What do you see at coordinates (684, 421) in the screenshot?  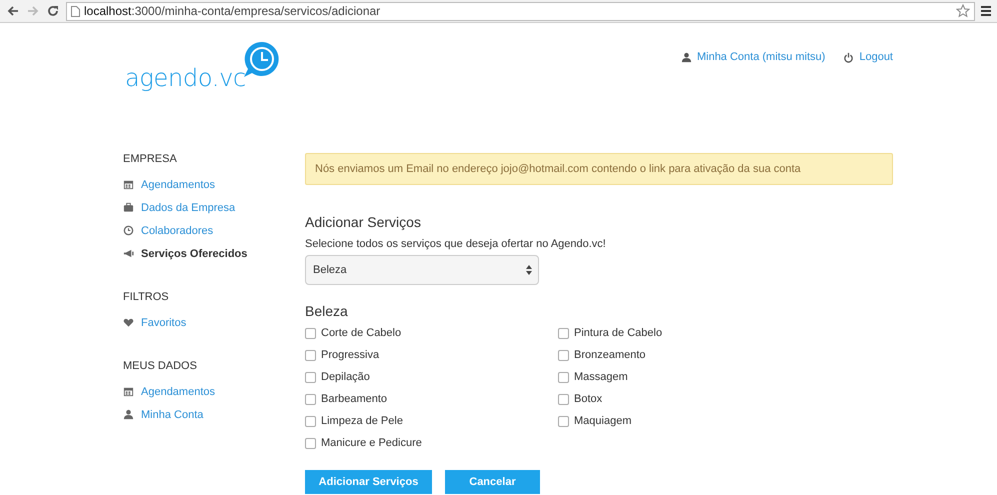 I see `service-checkbox: Maquiagem` at bounding box center [684, 421].